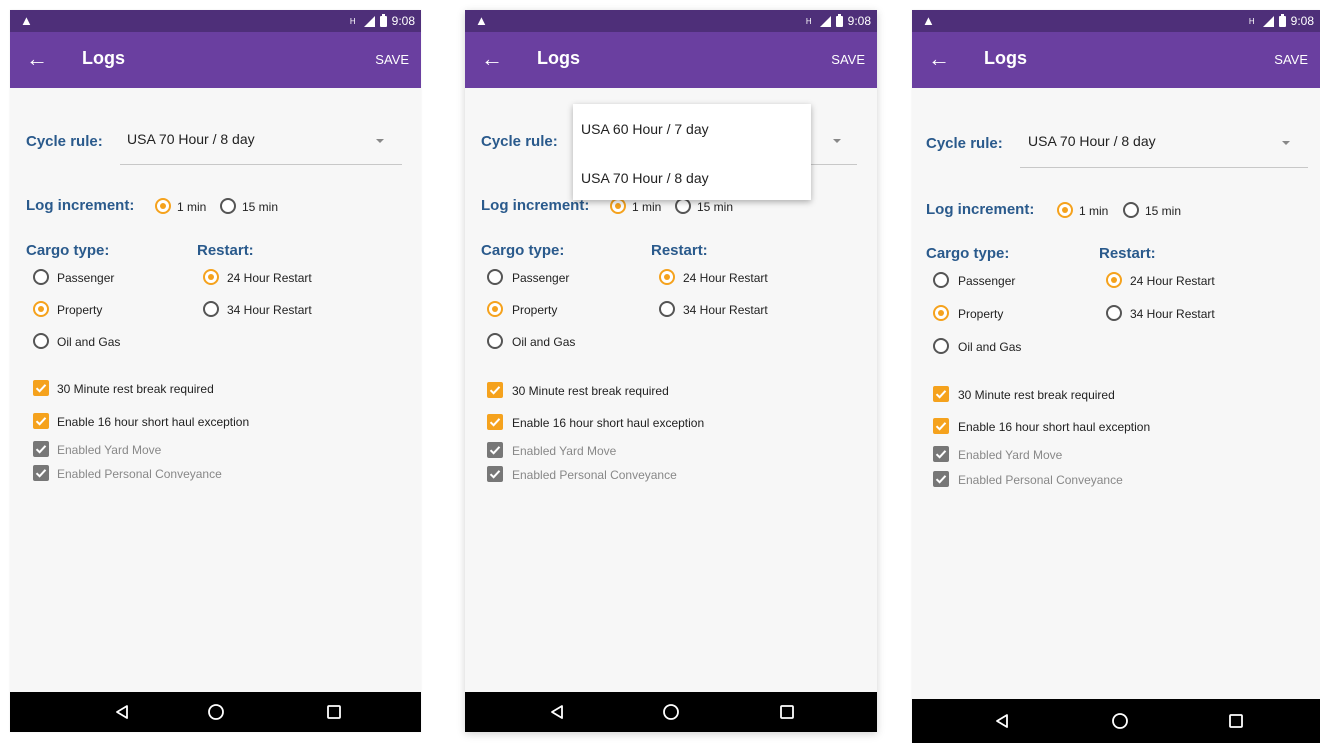 The image size is (1320, 743). I want to click on yard-move-label: Enabled Yard Move, so click(109, 450).